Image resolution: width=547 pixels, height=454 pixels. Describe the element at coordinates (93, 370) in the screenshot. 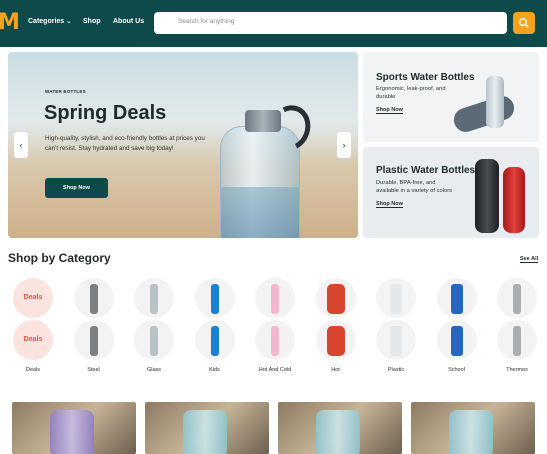

I see `category-label: Steel` at that location.